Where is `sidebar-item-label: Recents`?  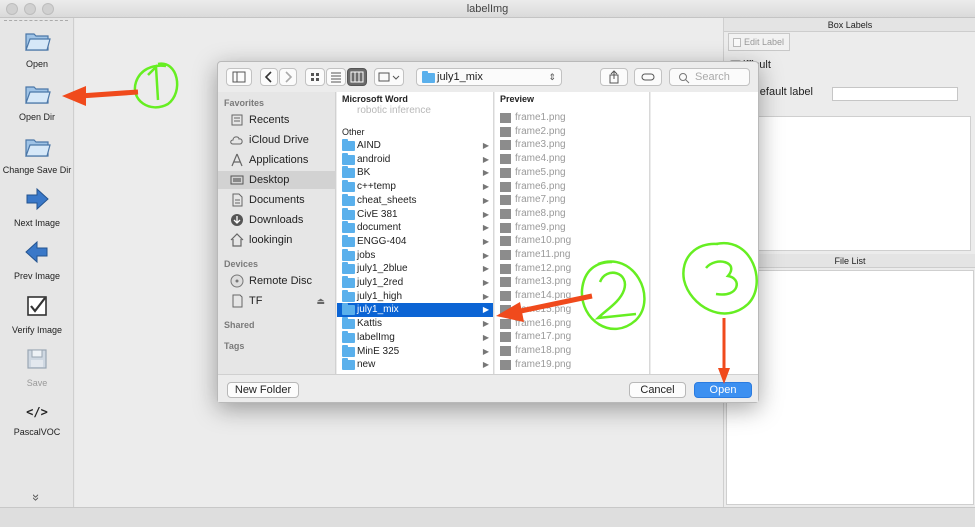
sidebar-item-label: Recents is located at coordinates (269, 120).